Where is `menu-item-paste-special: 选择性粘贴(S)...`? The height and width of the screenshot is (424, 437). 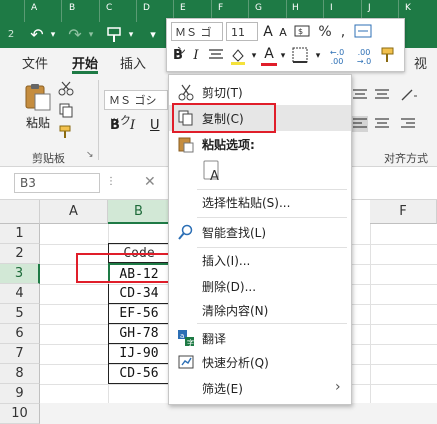 menu-item-paste-special: 选择性粘贴(S)... is located at coordinates (260, 202).